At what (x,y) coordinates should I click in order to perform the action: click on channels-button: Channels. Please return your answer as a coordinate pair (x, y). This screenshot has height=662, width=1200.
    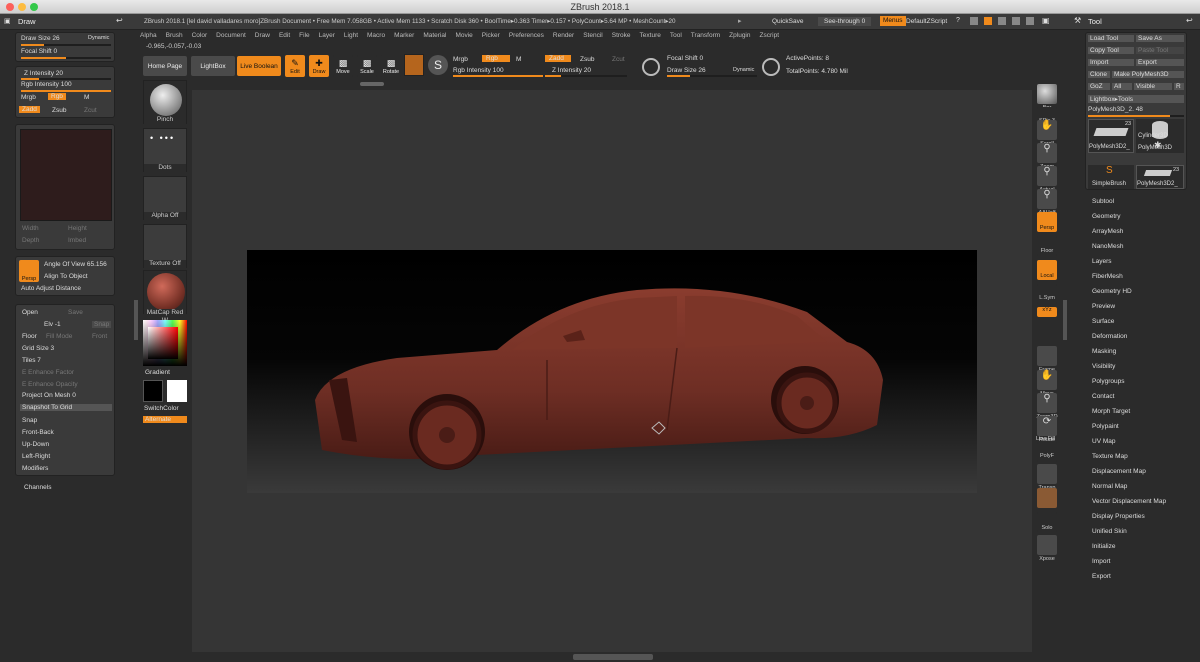
    Looking at the image, I should click on (37, 487).